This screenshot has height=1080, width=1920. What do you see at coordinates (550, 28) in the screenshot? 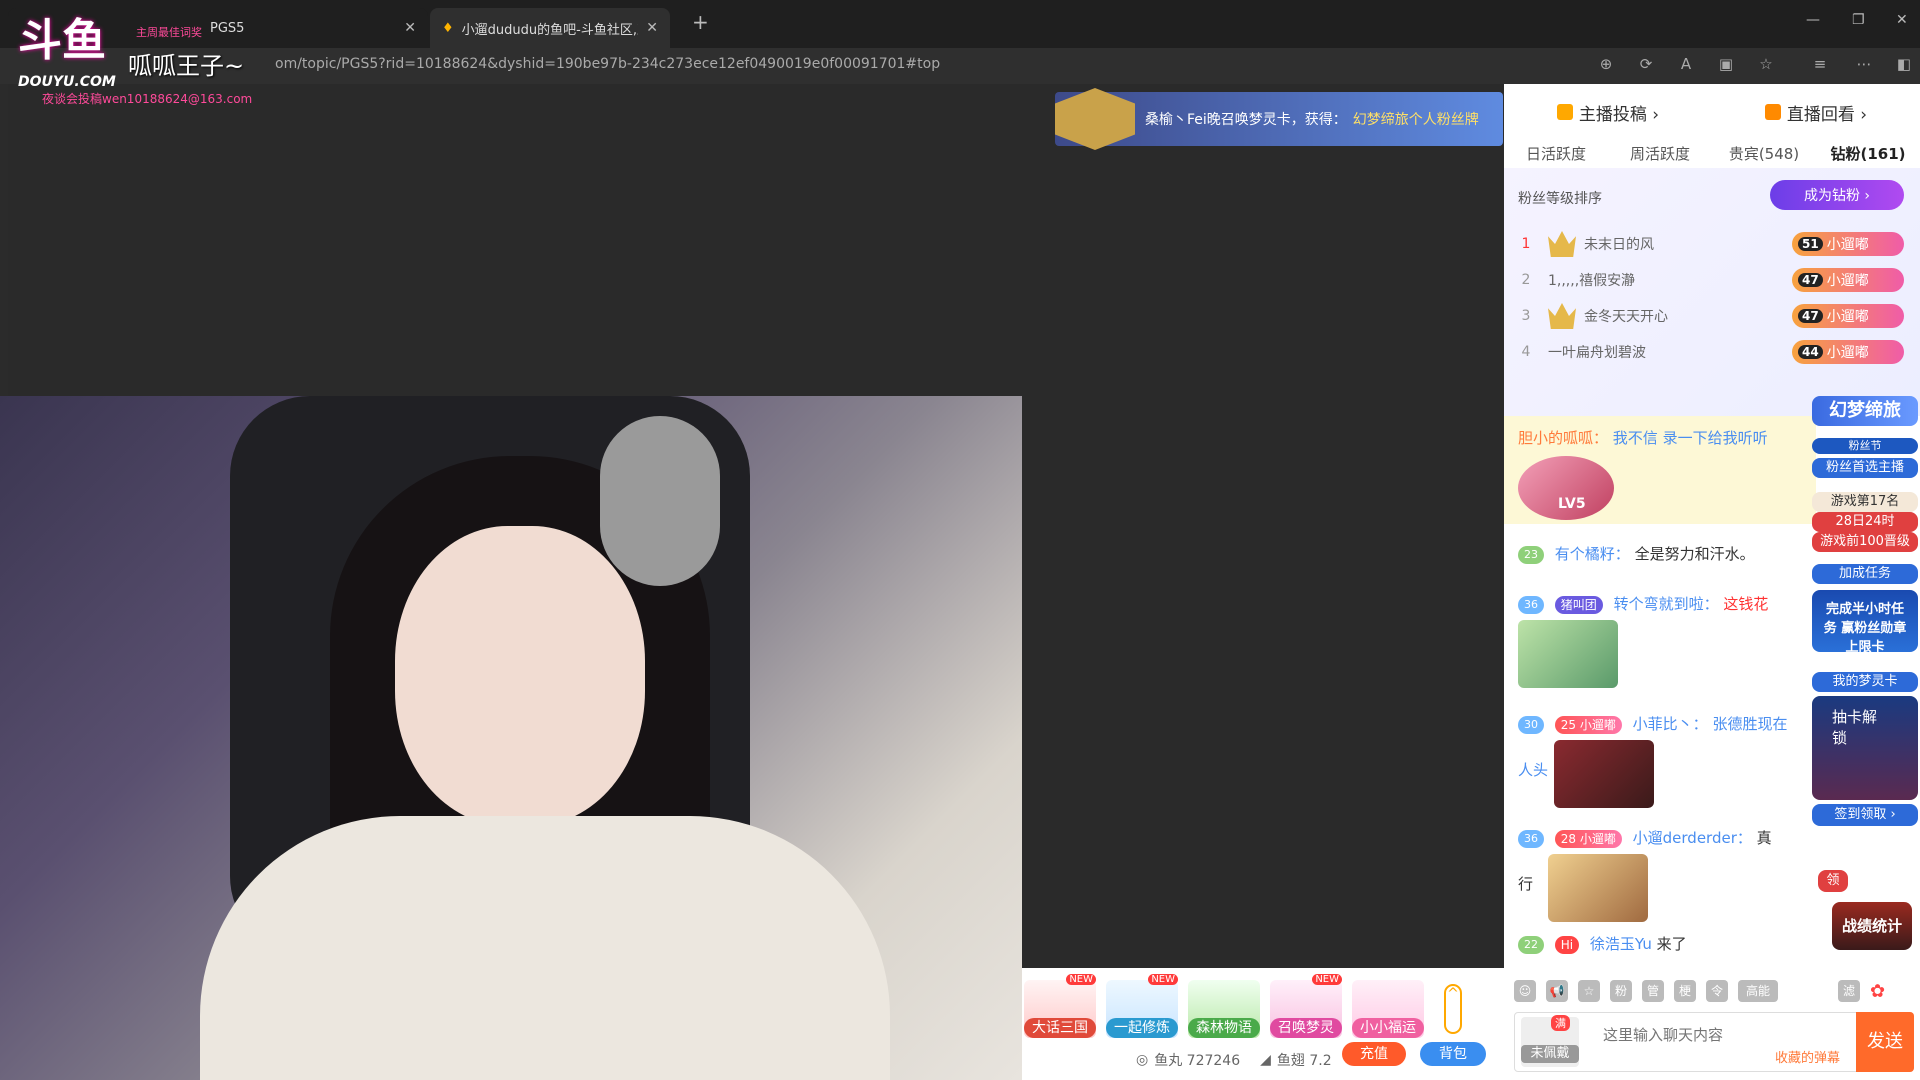
I see `browser-tab-fishbar: ♦ 小遛dududu的鱼吧-斗鱼社区,直播 ✕` at bounding box center [550, 28].